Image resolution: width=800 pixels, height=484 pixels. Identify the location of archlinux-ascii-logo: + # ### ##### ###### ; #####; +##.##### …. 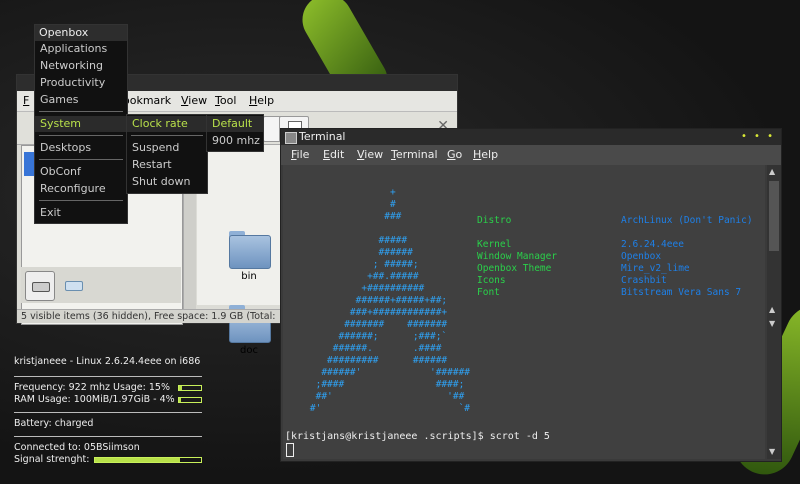
(390, 300).